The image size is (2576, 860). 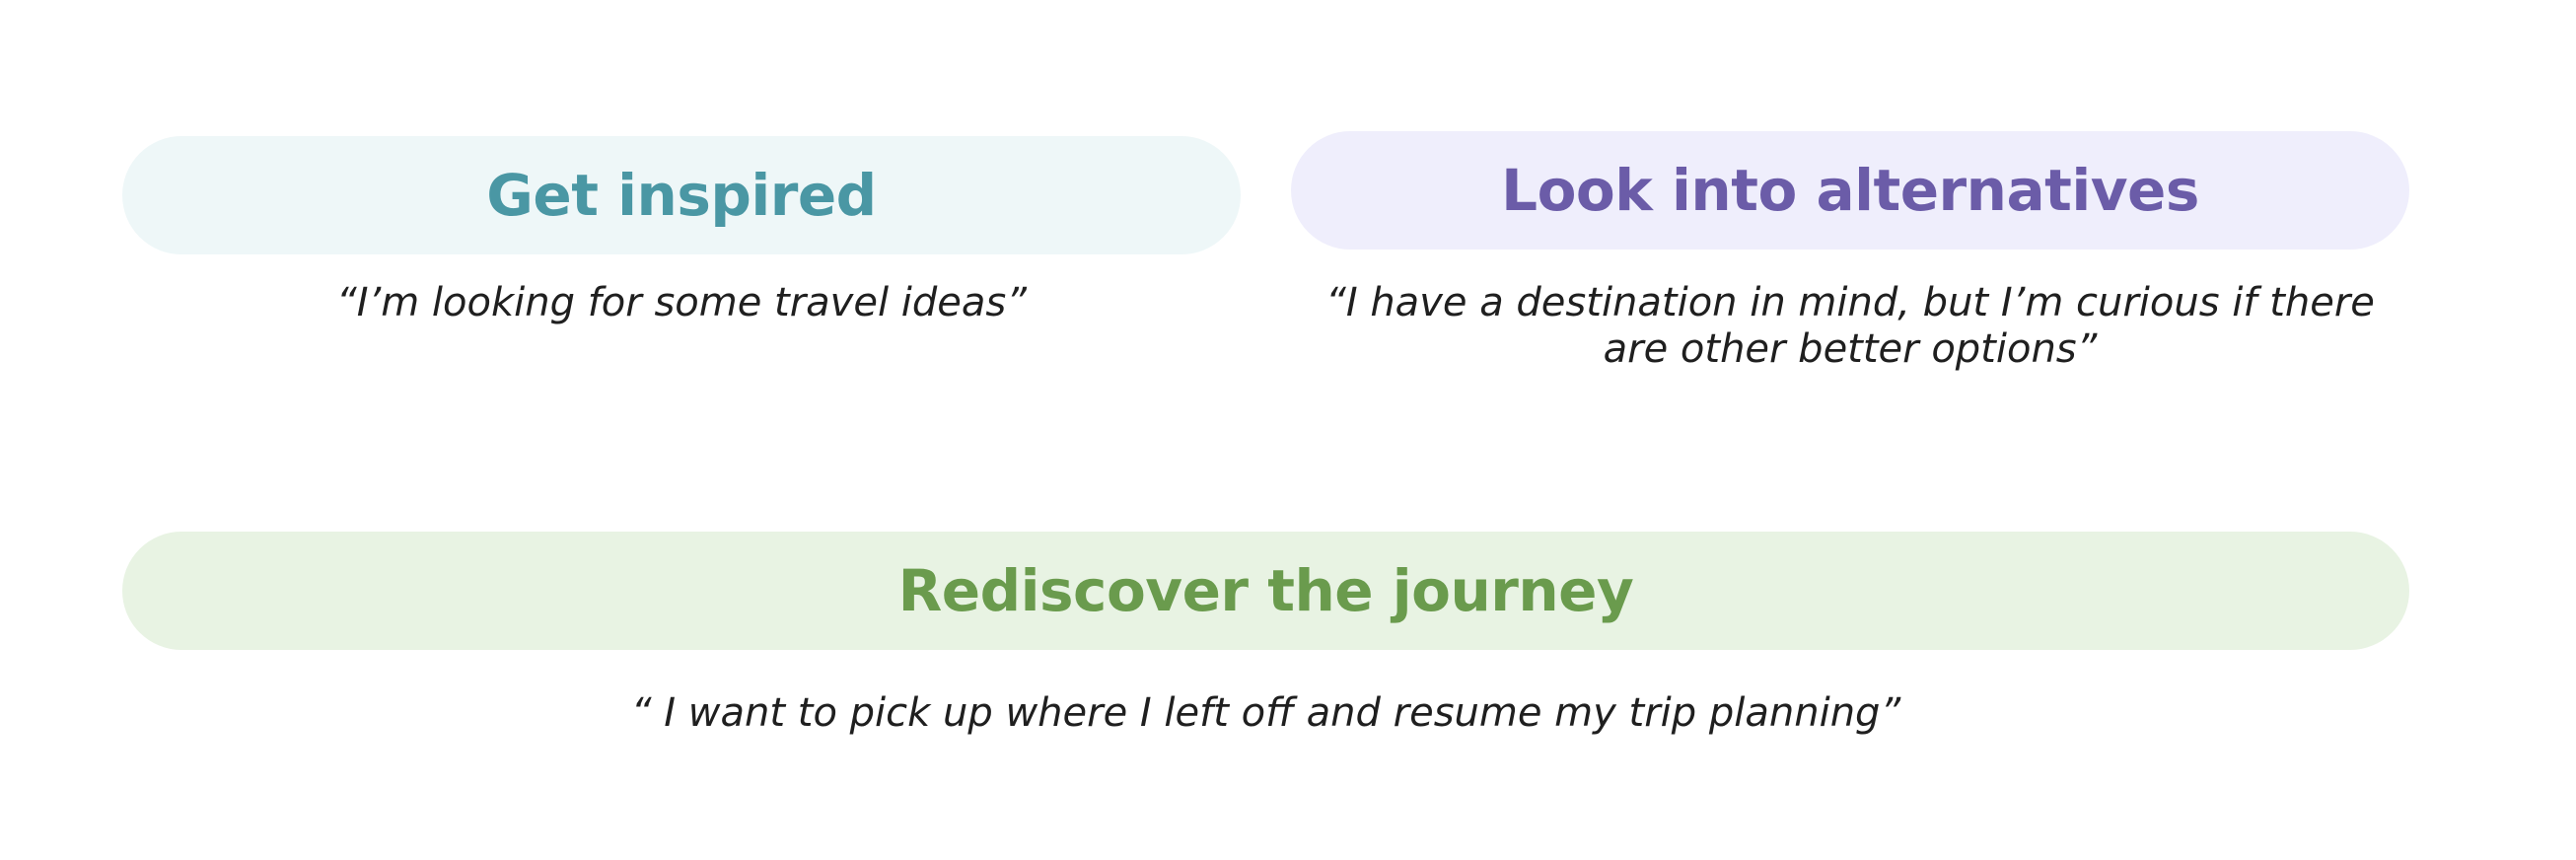 I want to click on get-inspired-title: Get inspired, so click(x=682, y=196).